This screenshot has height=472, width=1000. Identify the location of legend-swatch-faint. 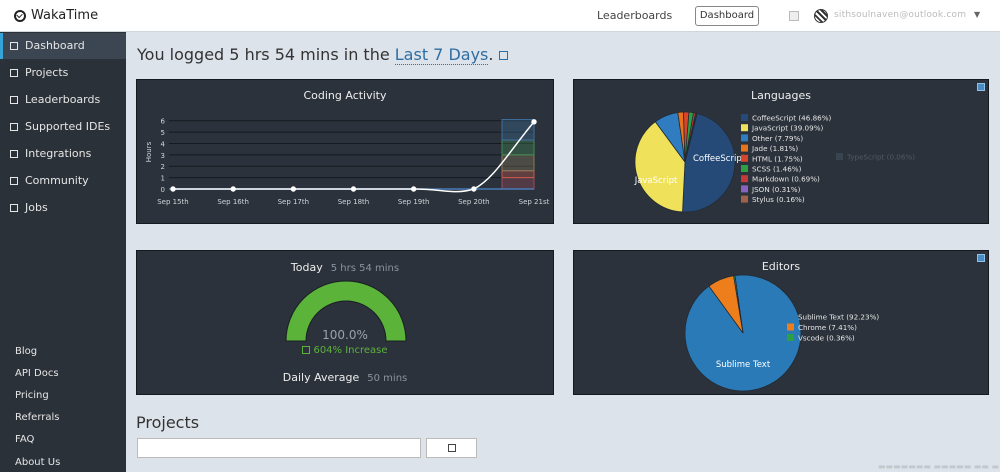
(839, 156).